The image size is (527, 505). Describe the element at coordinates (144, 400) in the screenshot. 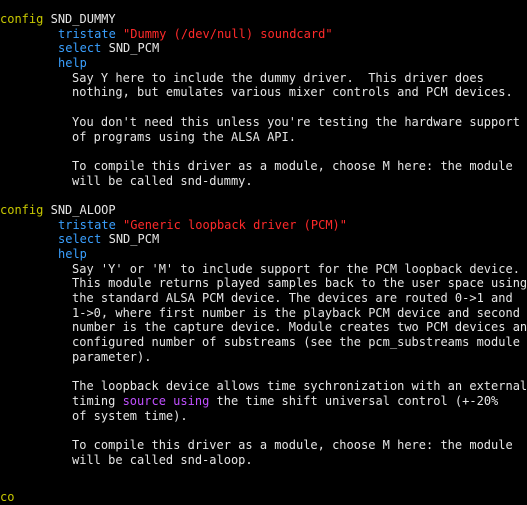

I see `highlighted-keyword: source` at that location.